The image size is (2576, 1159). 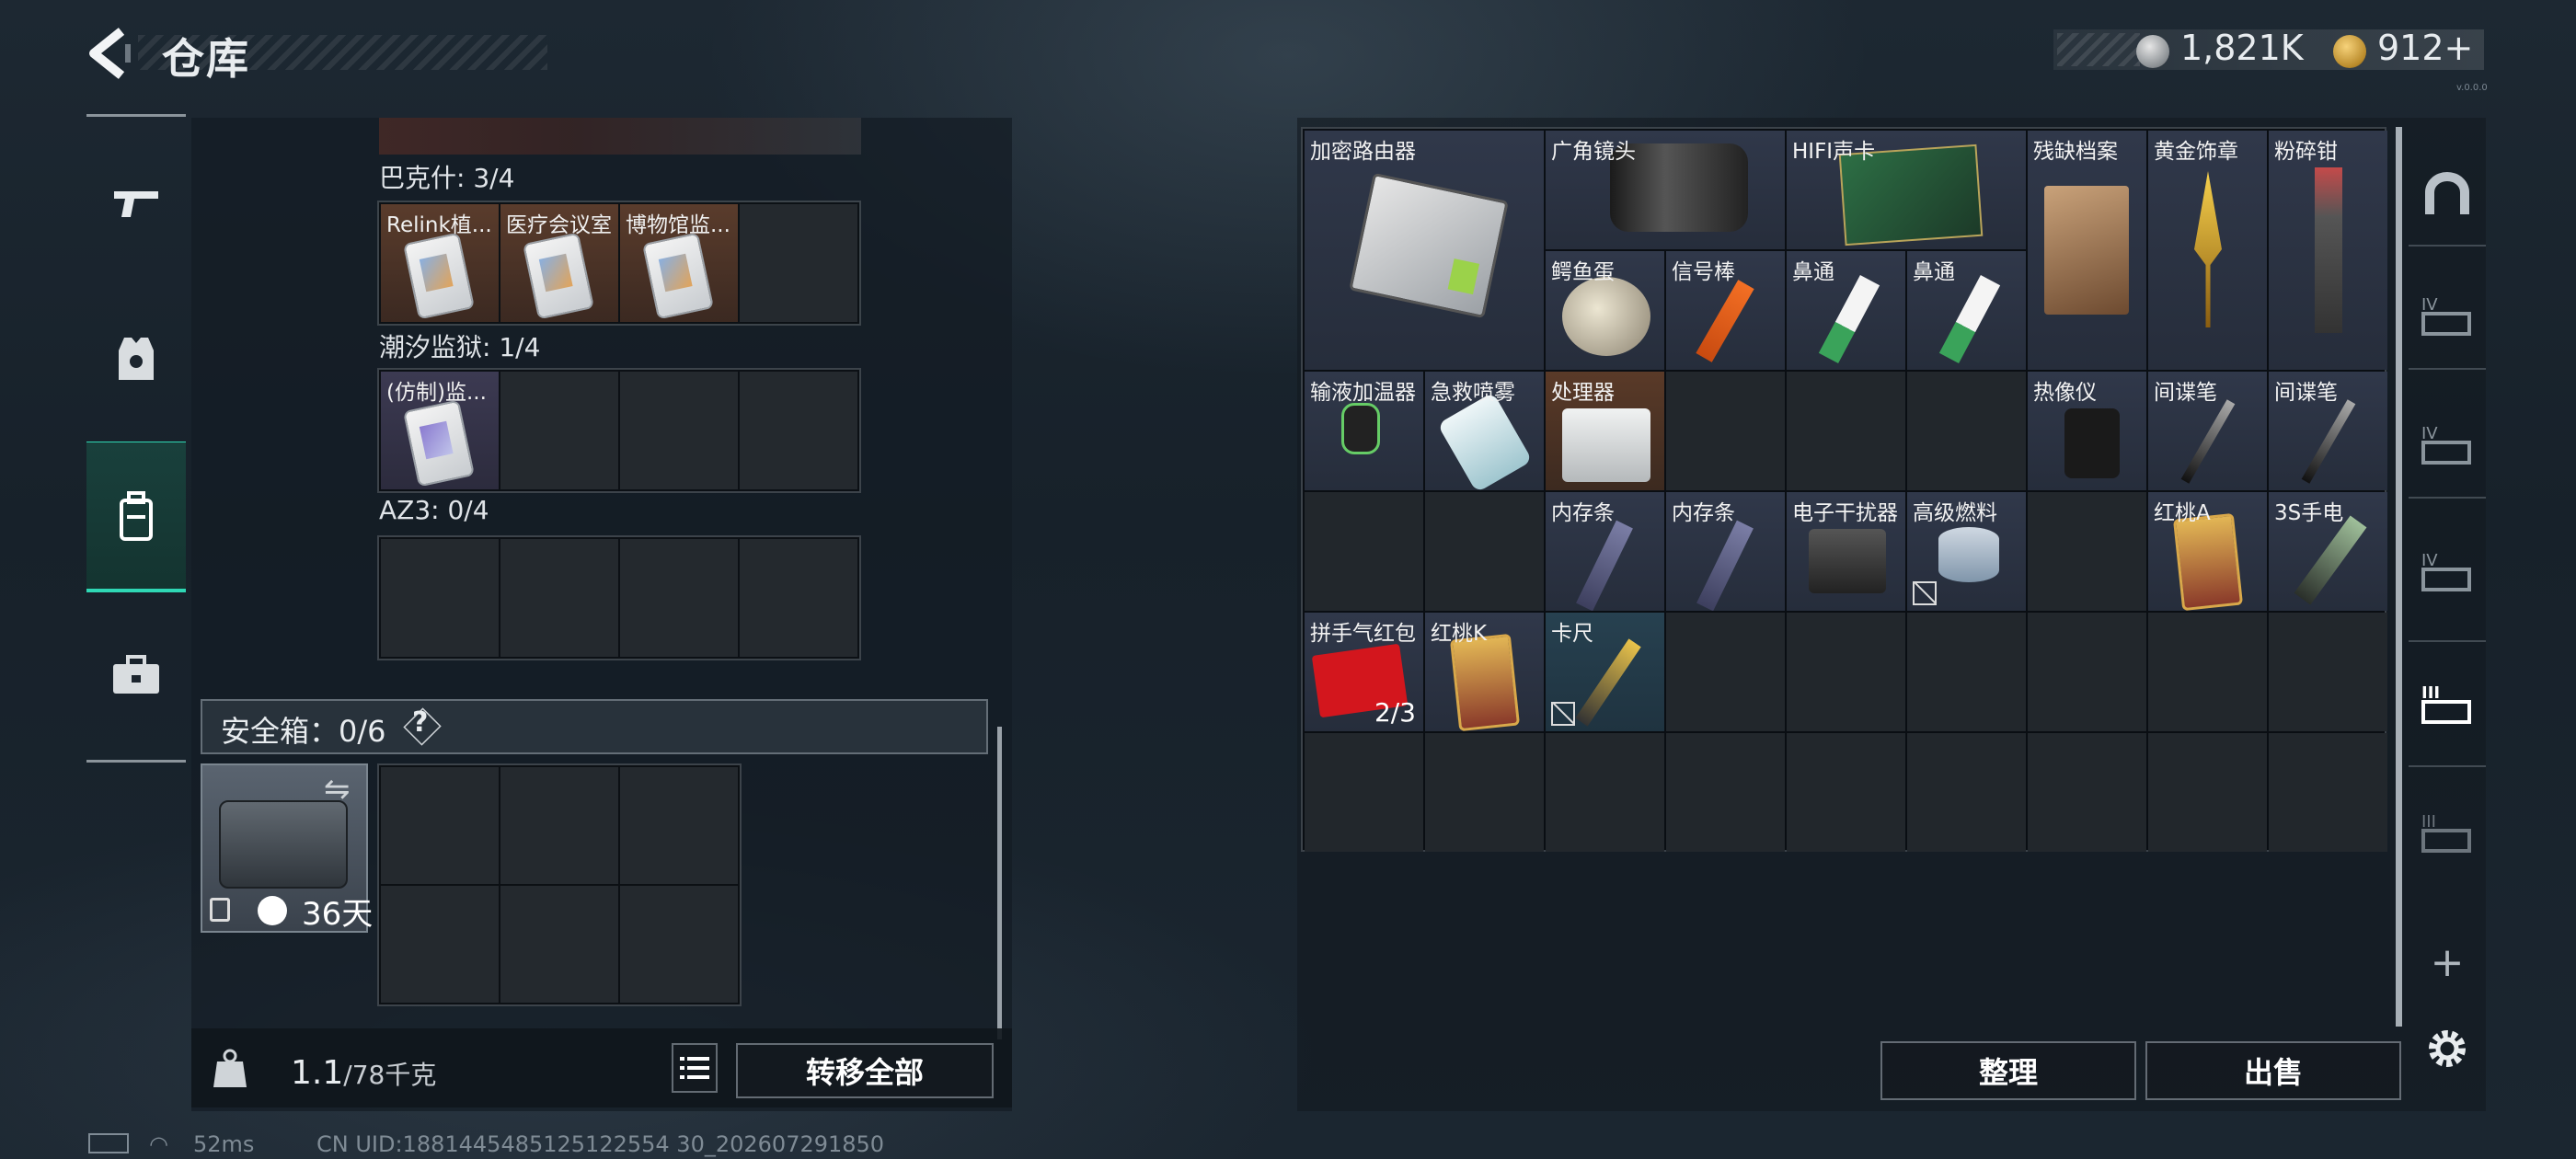 I want to click on no-sell-icon, so click(x=1925, y=593).